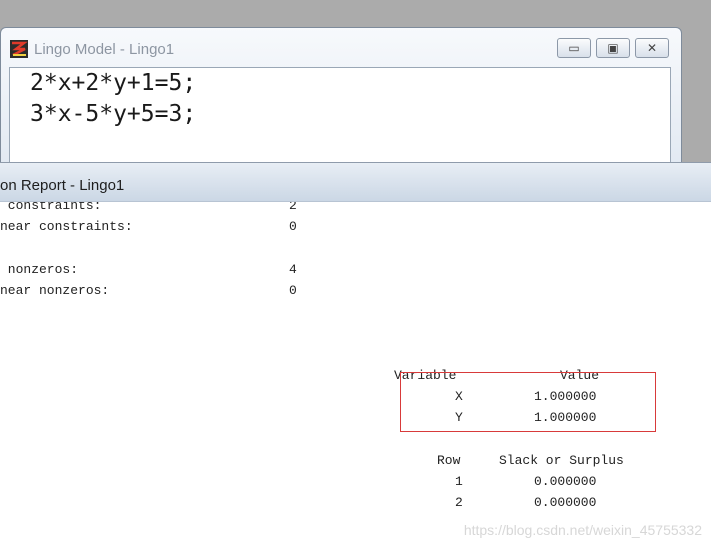  I want to click on solution-highlight-box, so click(528, 402).